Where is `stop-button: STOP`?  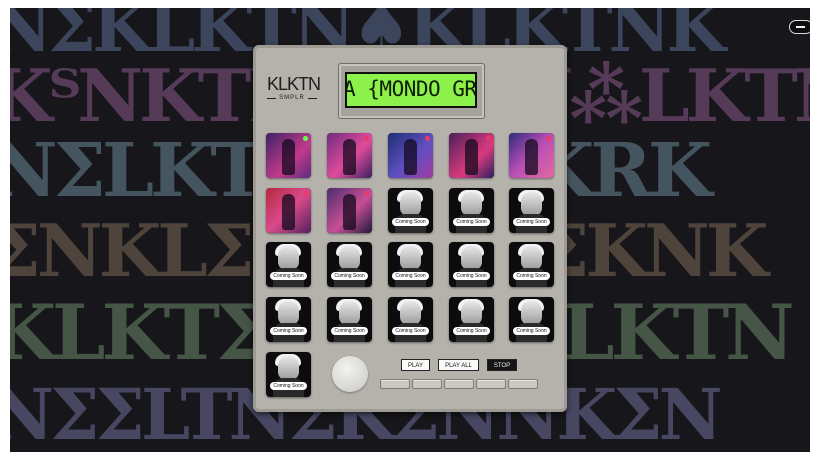
stop-button: STOP is located at coordinates (502, 365).